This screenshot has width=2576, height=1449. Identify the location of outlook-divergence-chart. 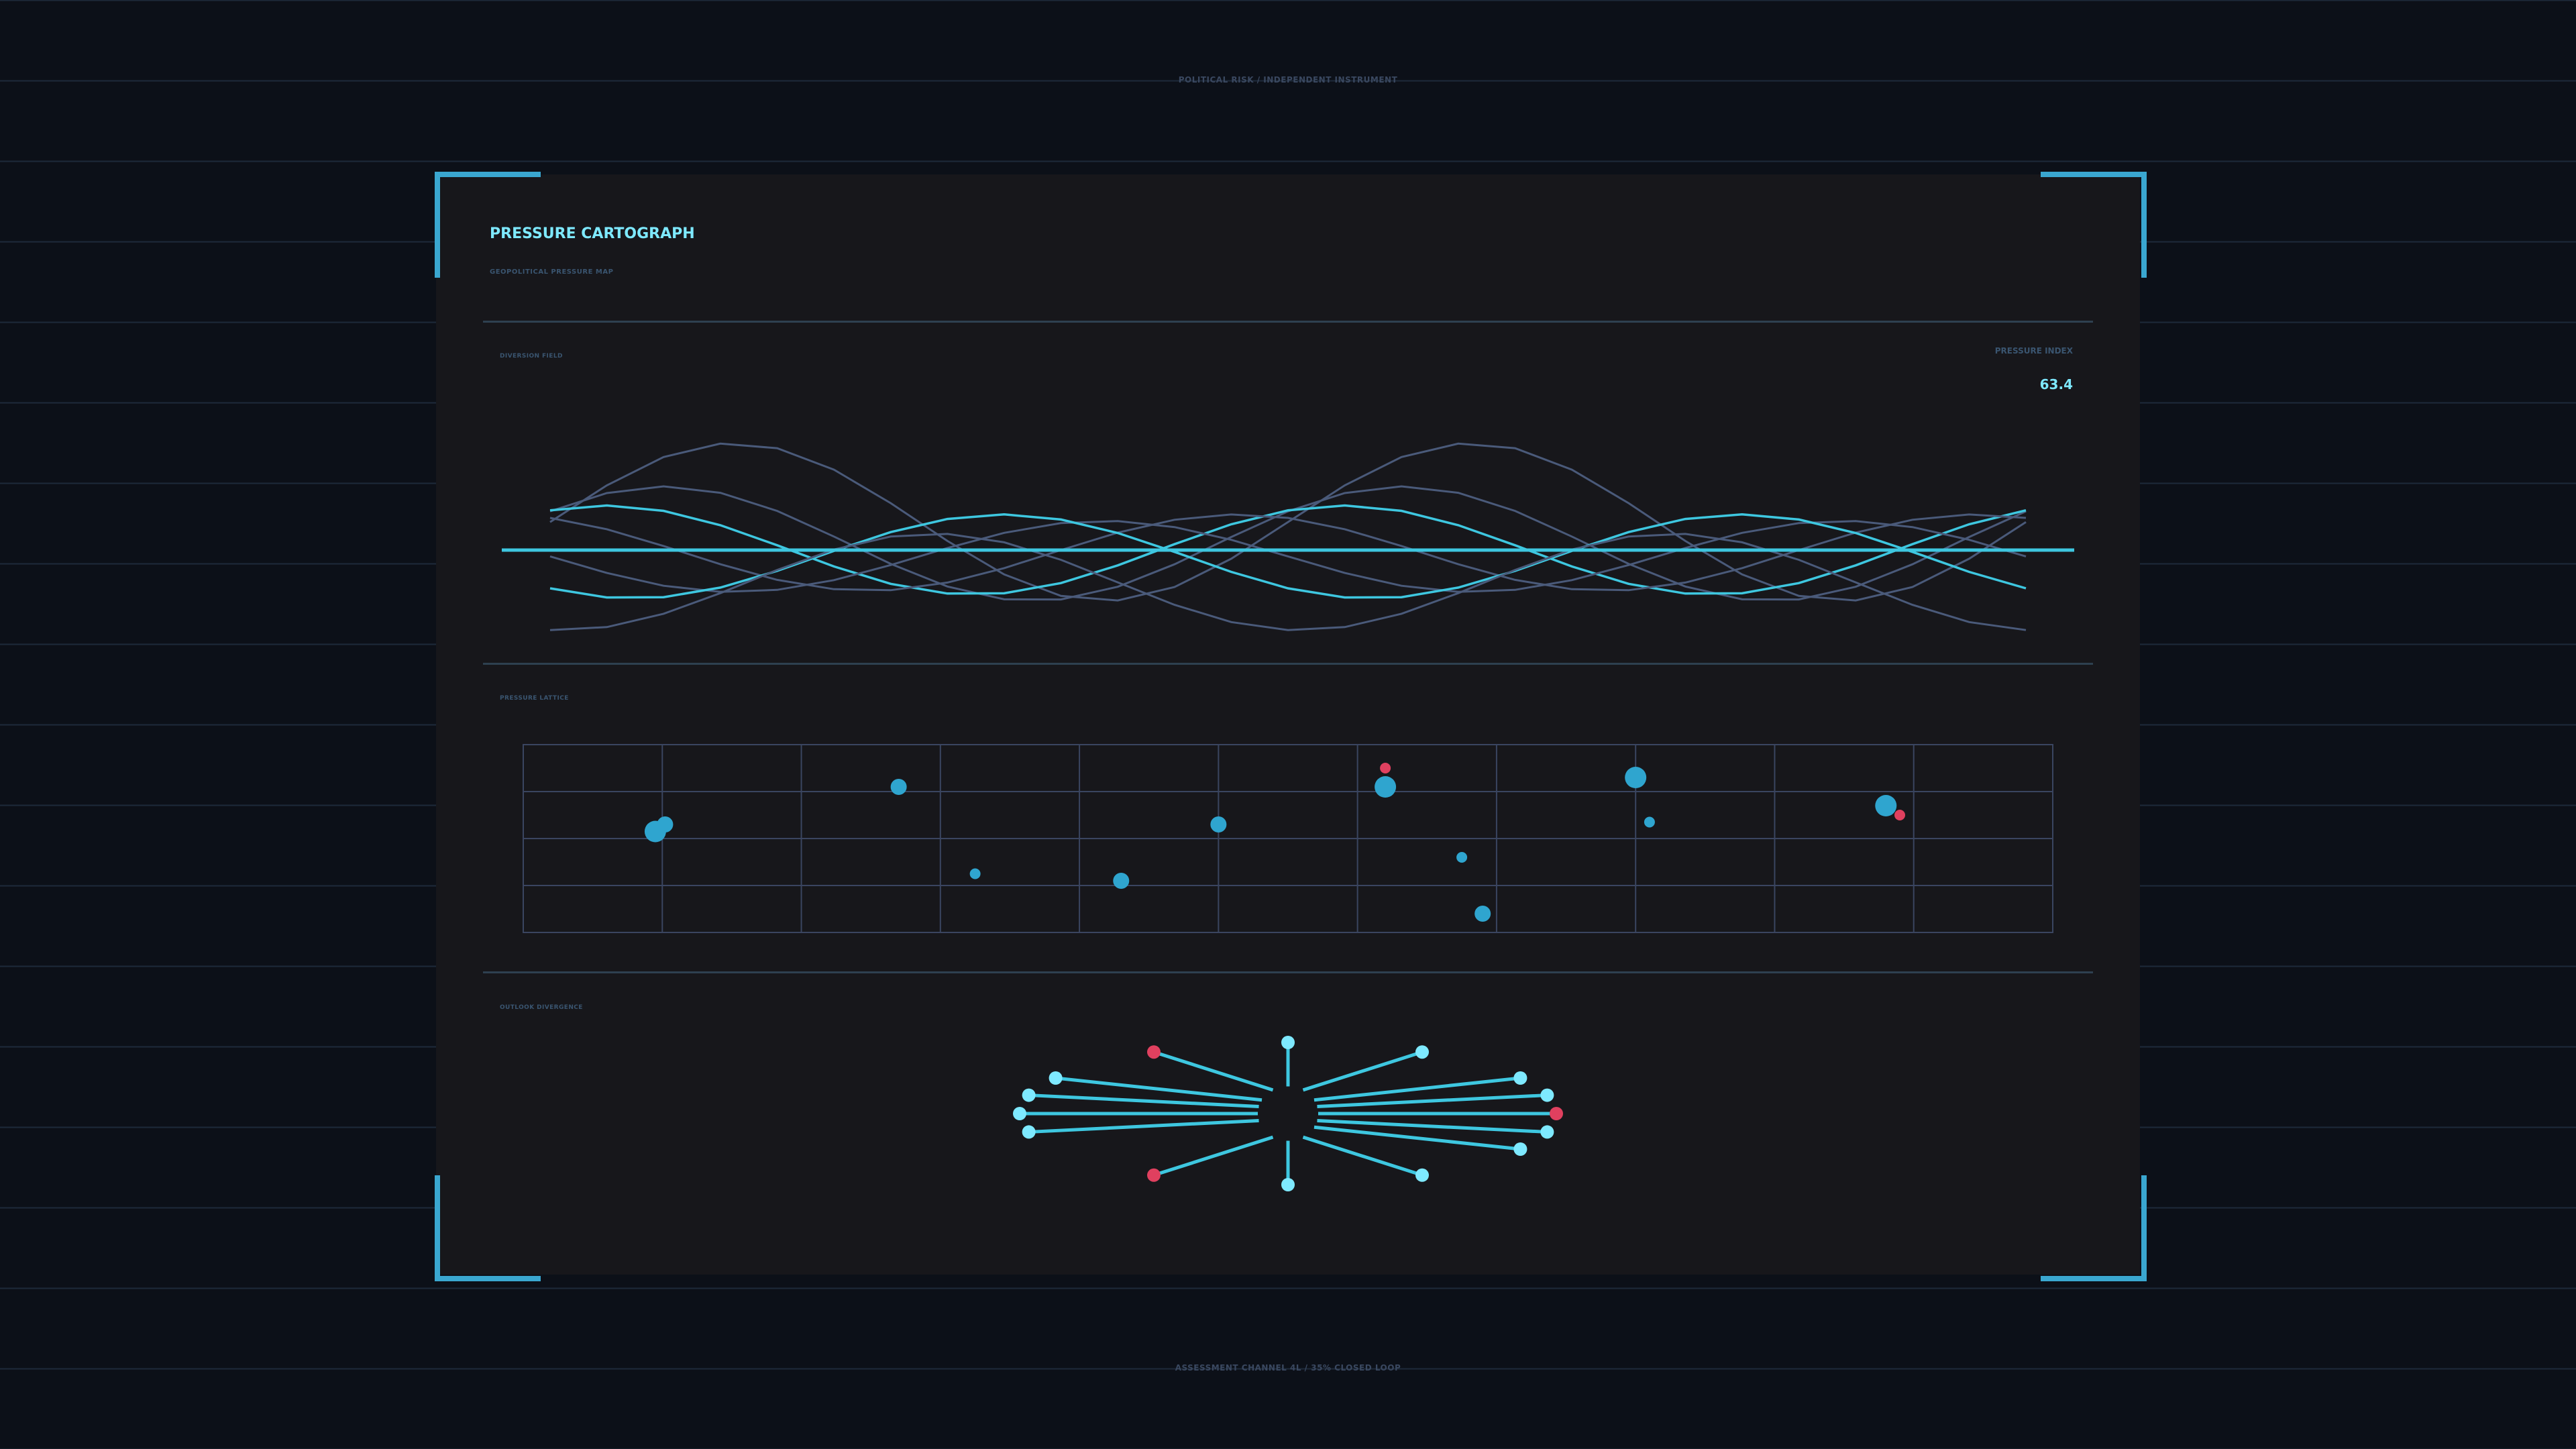
(1288, 1113).